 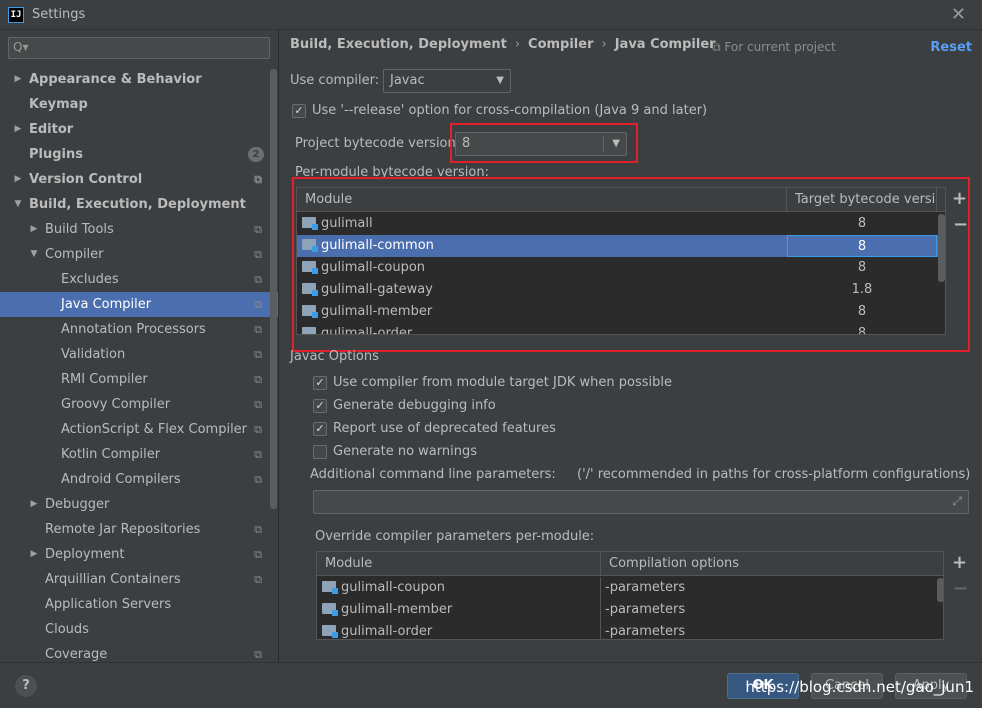 I want to click on sidebar-item-label: Application Servers, so click(x=108, y=604).